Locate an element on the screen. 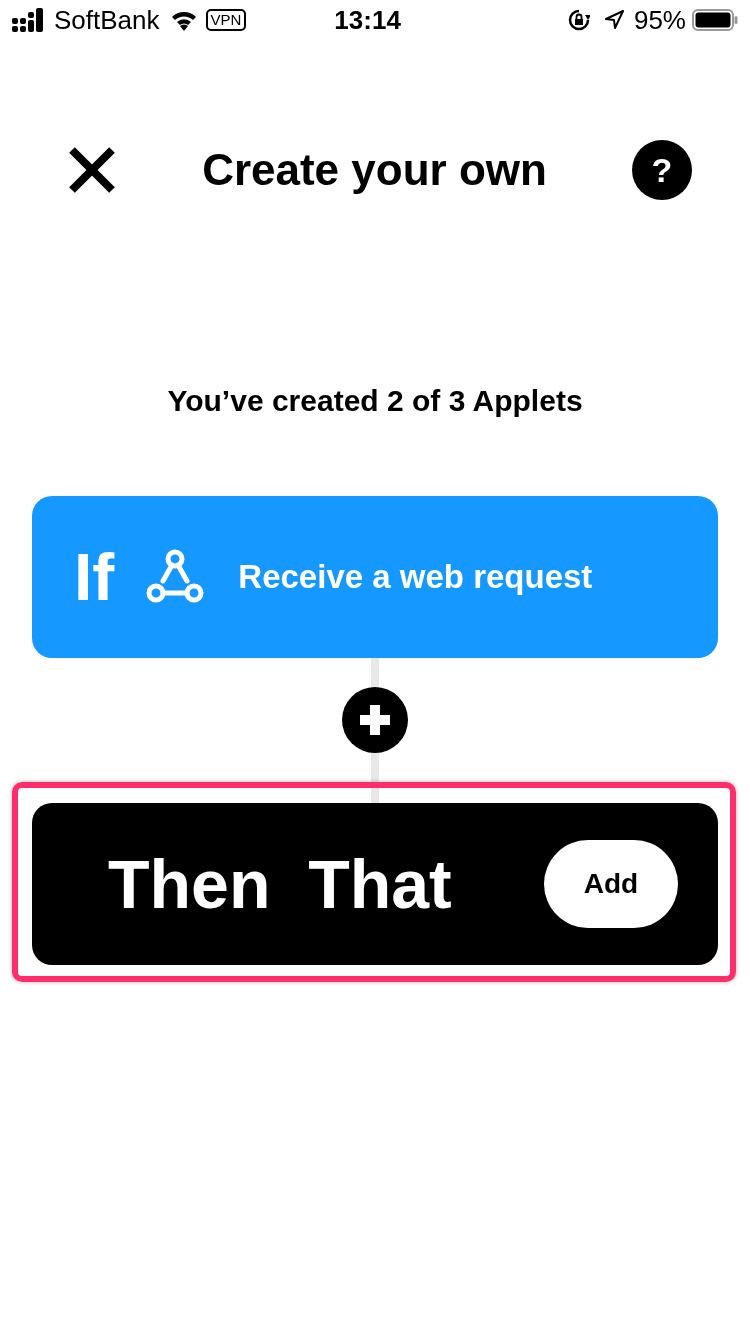  plus-icon is located at coordinates (375, 720).